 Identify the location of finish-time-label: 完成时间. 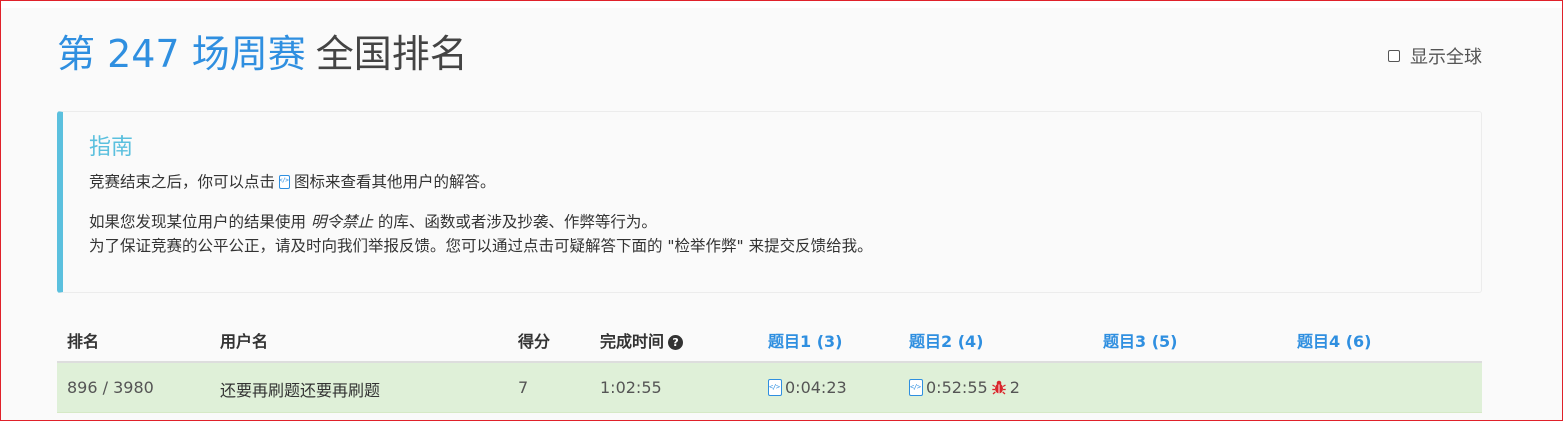
(632, 341).